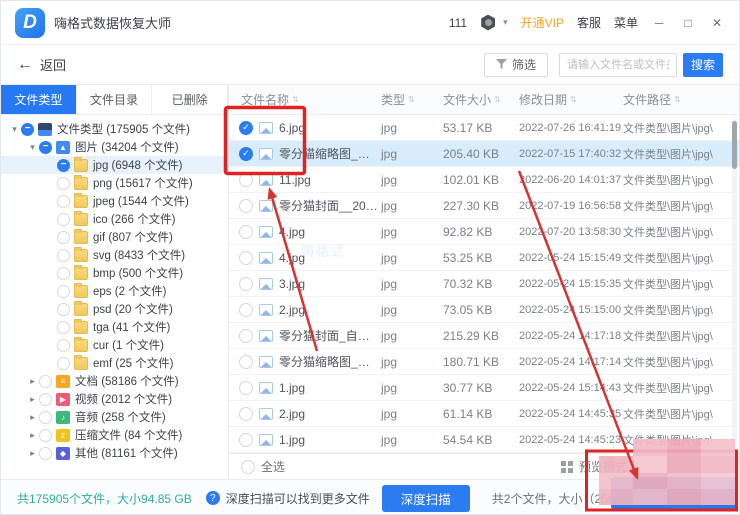 The image size is (740, 515). Describe the element at coordinates (593, 466) in the screenshot. I see `preview-mode-toggle: 预览模式` at that location.